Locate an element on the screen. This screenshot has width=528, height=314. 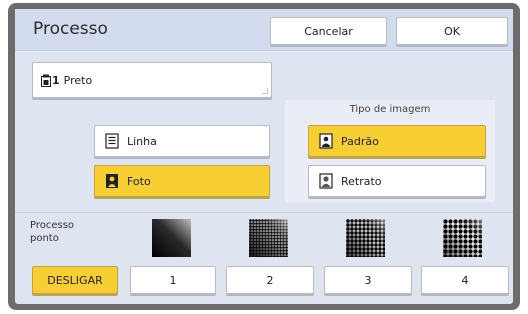
cancel-button: Cancelar is located at coordinates (328, 31).